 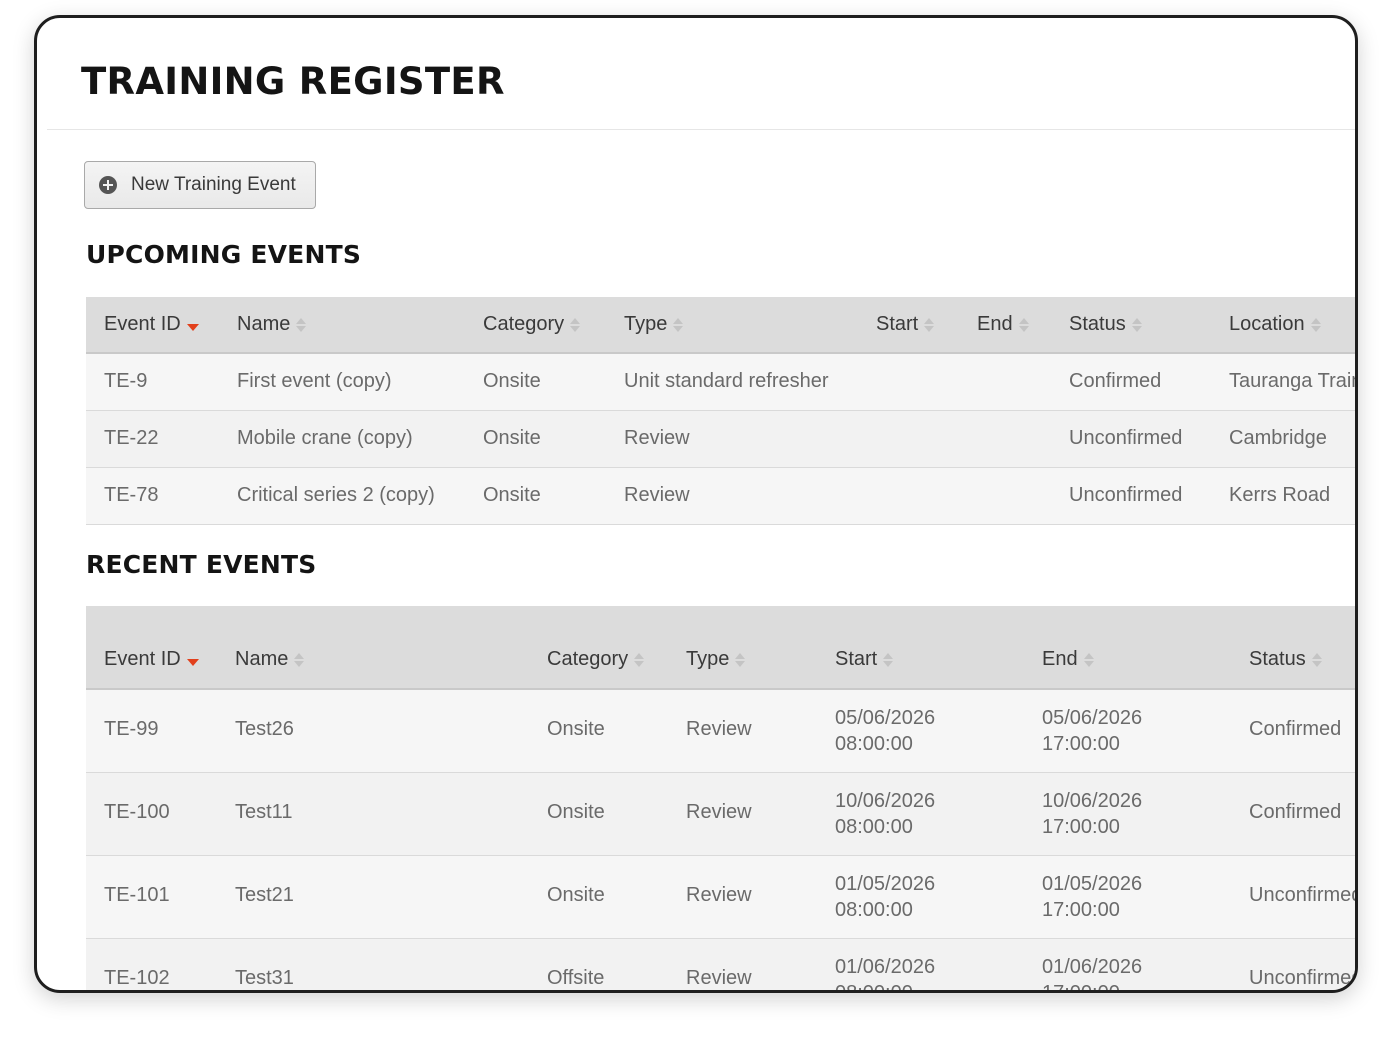 I want to click on cell-name: First event (copy), so click(x=314, y=381).